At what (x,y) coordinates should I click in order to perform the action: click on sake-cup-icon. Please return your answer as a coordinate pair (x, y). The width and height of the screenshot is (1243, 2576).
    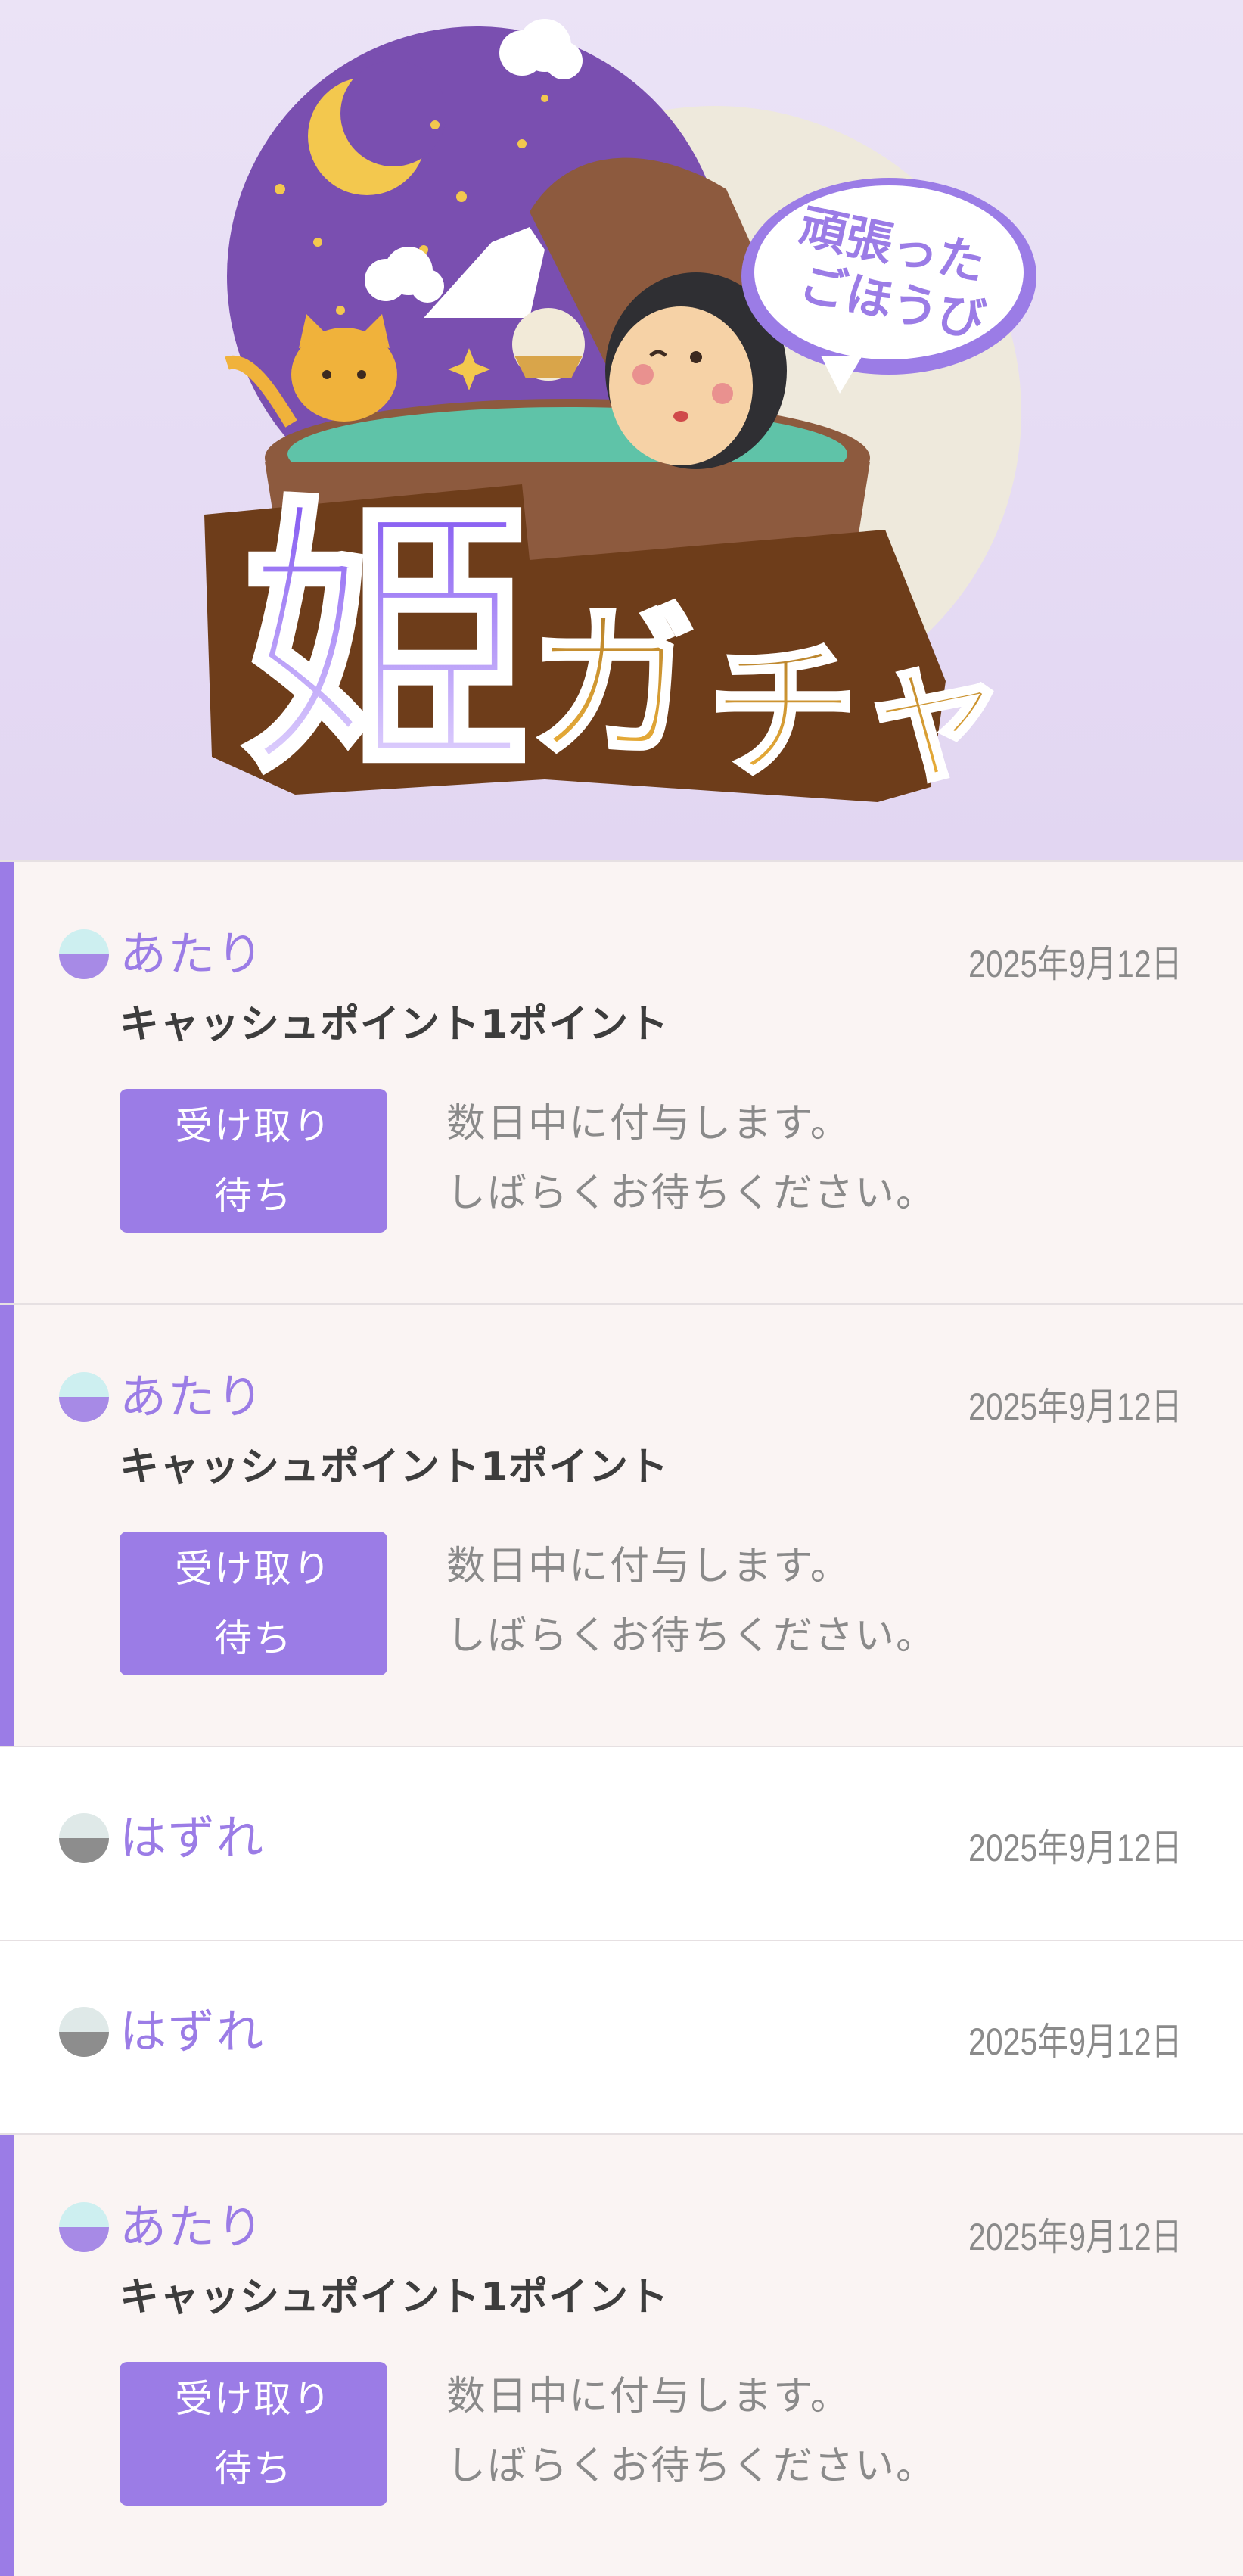
    Looking at the image, I should click on (548, 344).